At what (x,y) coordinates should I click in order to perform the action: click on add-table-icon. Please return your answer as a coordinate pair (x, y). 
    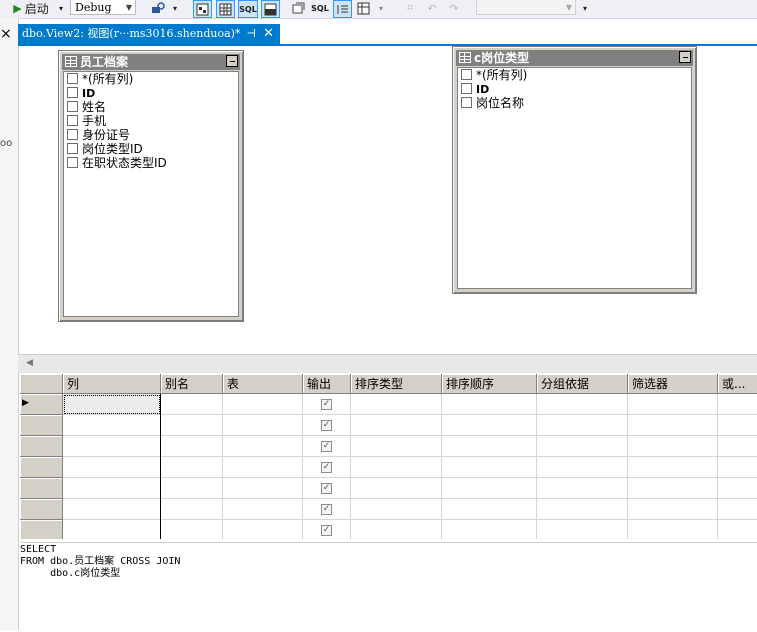
    Looking at the image, I should click on (363, 8).